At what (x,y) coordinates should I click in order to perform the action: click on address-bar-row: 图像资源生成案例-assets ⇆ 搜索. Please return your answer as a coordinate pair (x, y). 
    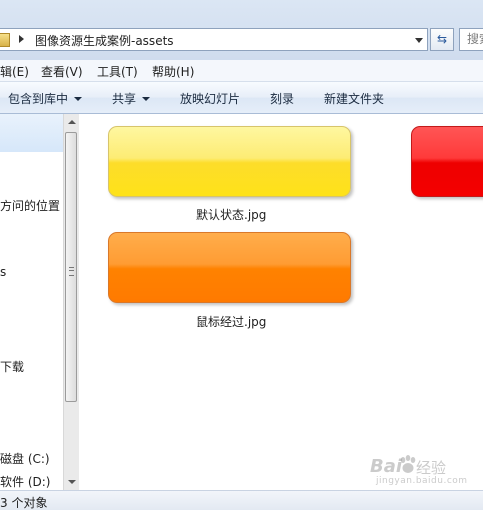
    Looking at the image, I should click on (241, 30).